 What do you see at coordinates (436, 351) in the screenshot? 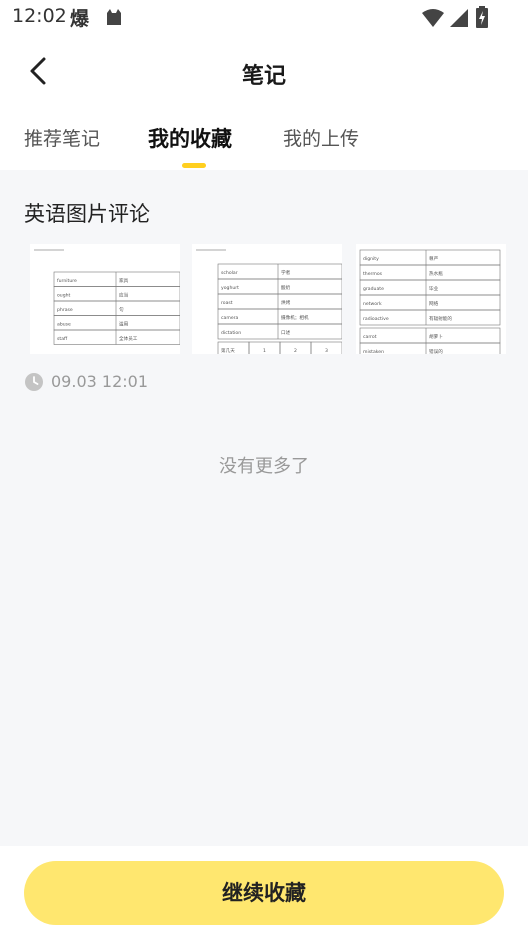
I see `table-cell-meaning: 错误的` at bounding box center [436, 351].